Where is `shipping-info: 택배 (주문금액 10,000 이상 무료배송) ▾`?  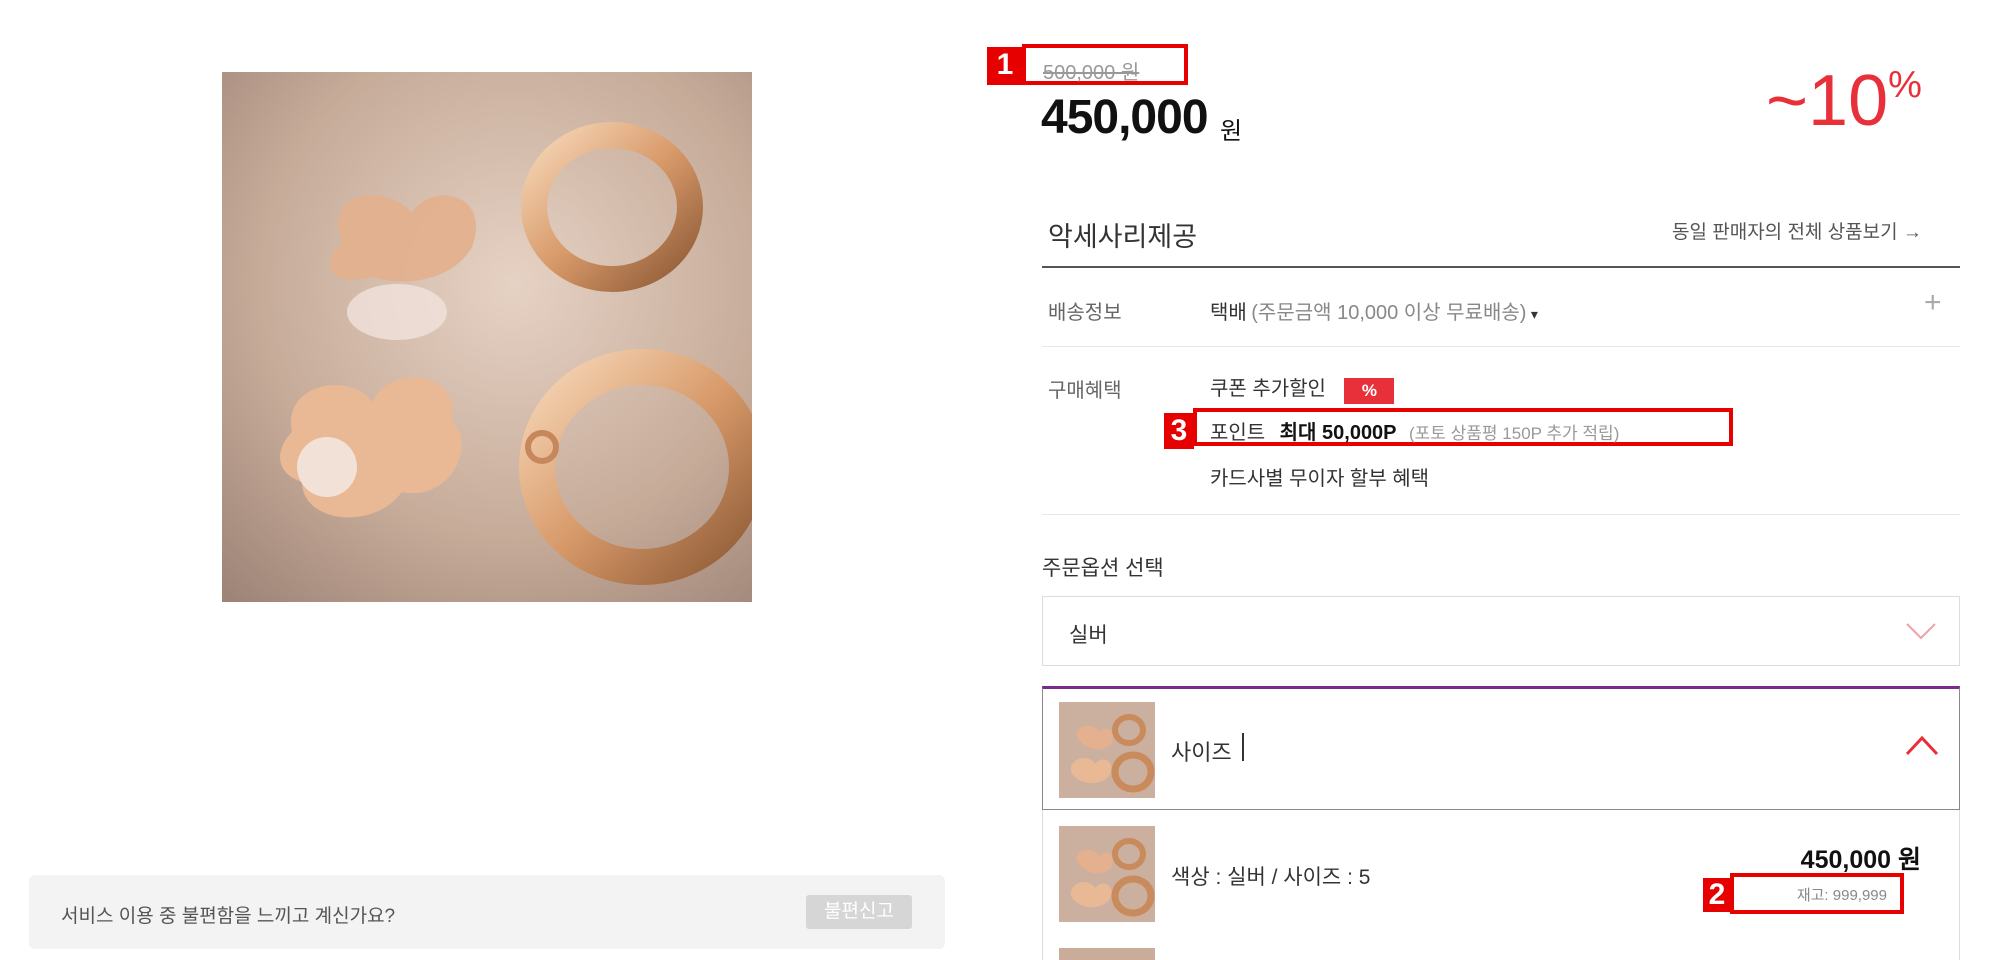 shipping-info: 택배 (주문금액 10,000 이상 무료배송) ▾ is located at coordinates (1374, 310).